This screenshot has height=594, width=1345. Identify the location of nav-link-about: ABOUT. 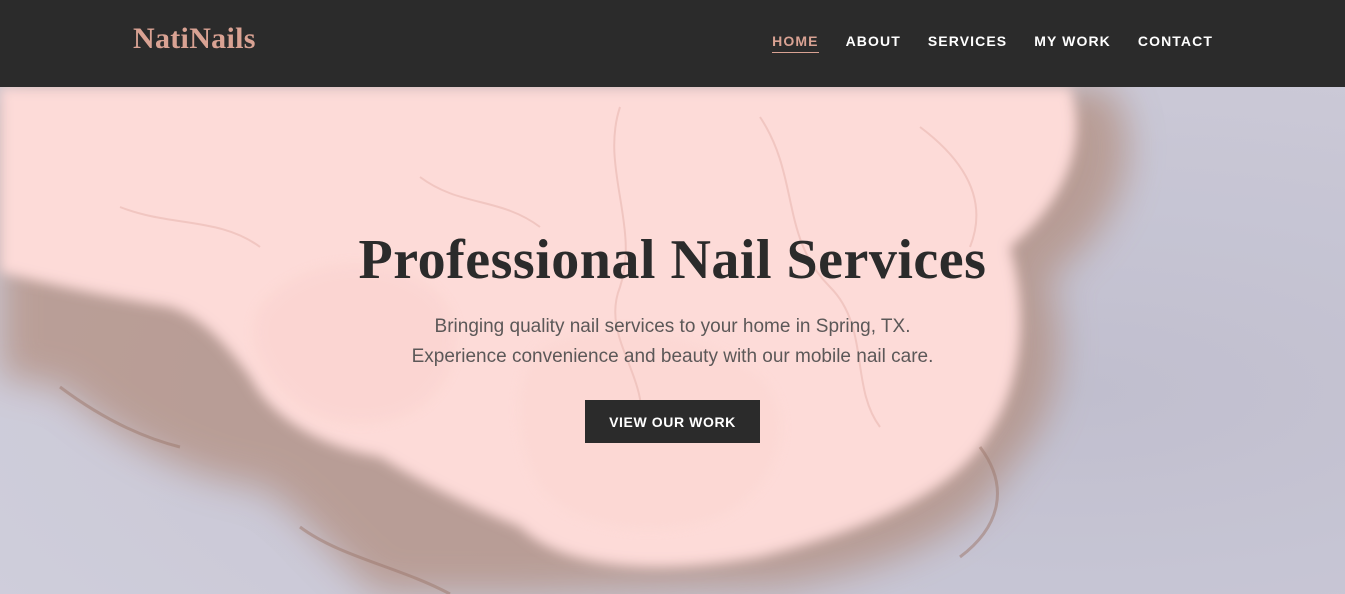
(873, 43).